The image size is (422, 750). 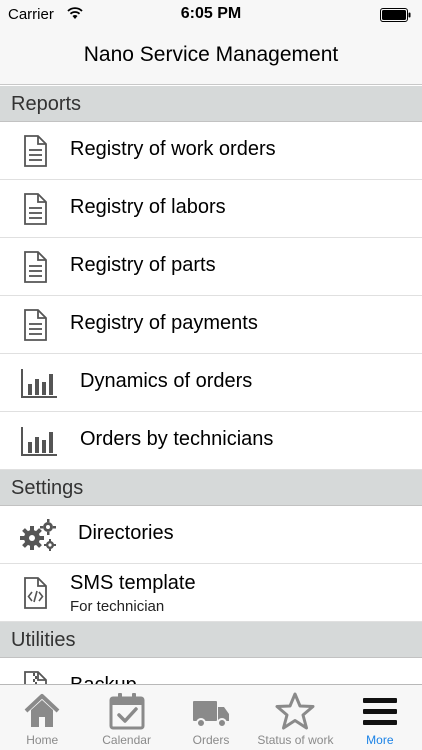 What do you see at coordinates (211, 640) in the screenshot?
I see `section-header-utilities: Utilities` at bounding box center [211, 640].